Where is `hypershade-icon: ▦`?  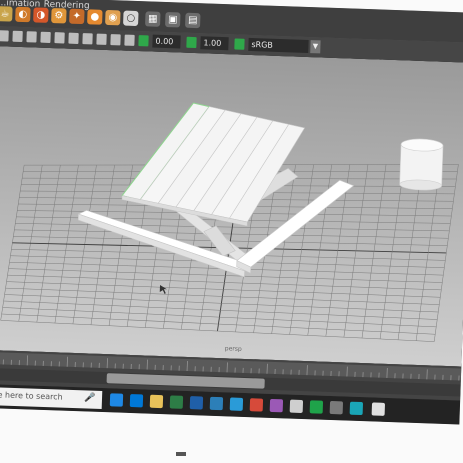 hypershade-icon: ▦ is located at coordinates (153, 19).